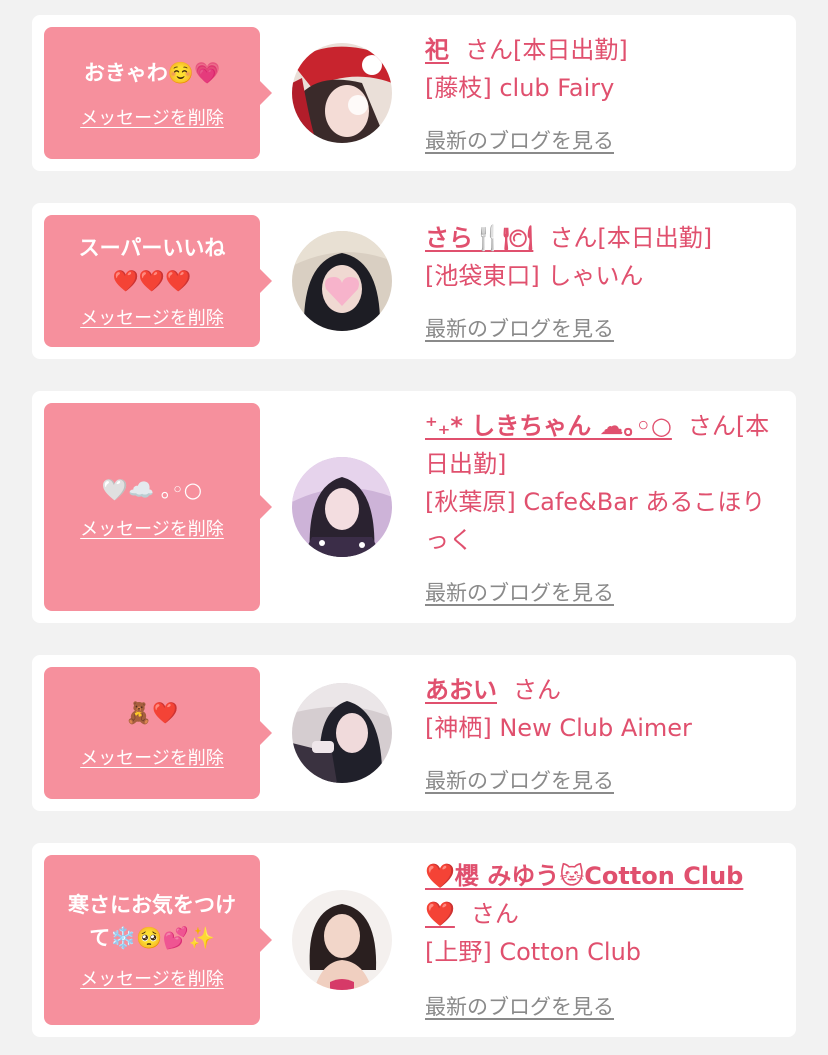  What do you see at coordinates (158, 507) in the screenshot?
I see `message-bubble: 🤍☁️ ｡◦○ メッセージを削除` at bounding box center [158, 507].